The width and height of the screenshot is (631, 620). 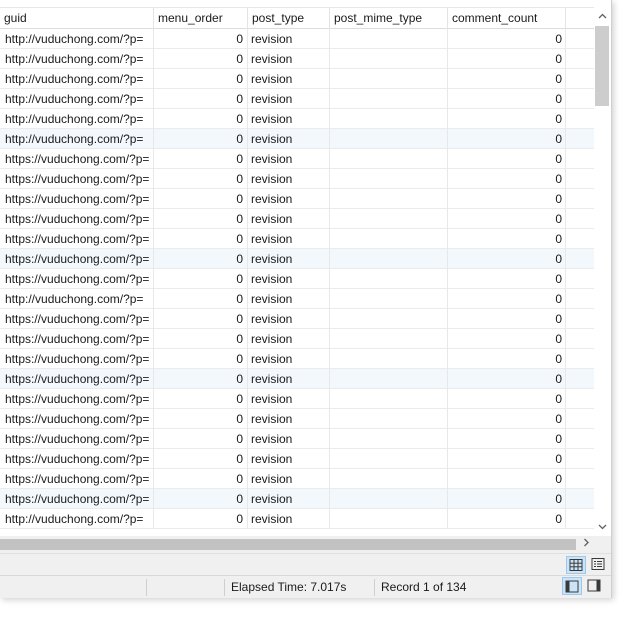 What do you see at coordinates (602, 527) in the screenshot?
I see `chevron-down-icon` at bounding box center [602, 527].